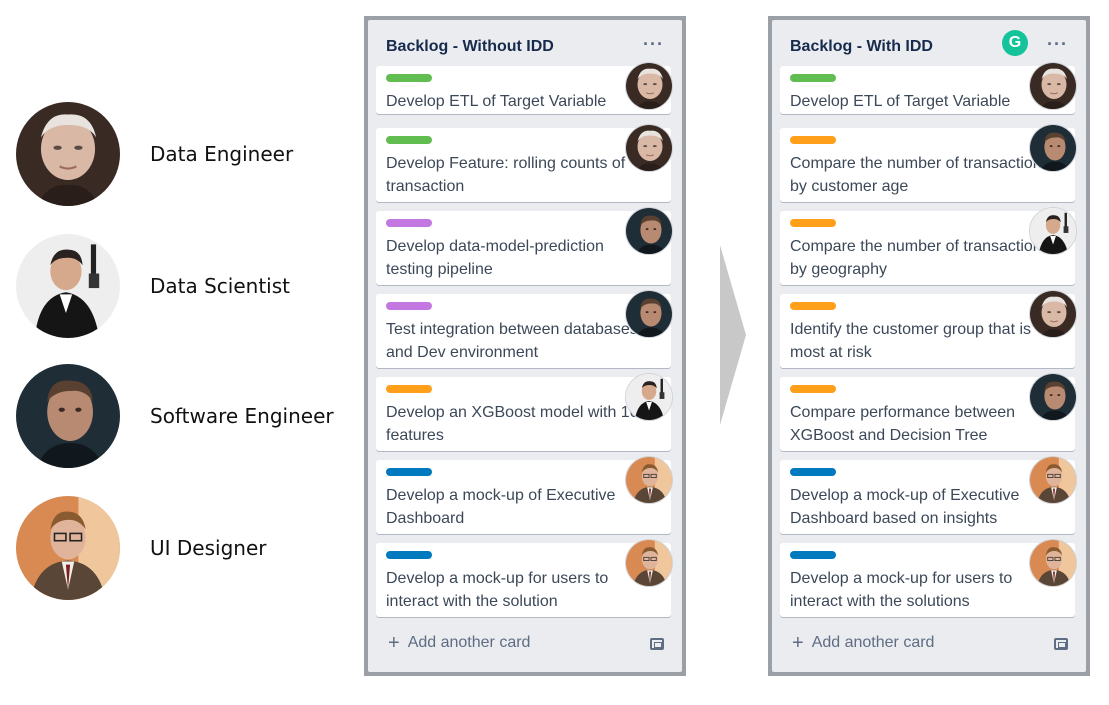 Image resolution: width=1109 pixels, height=705 pixels. I want to click on card-title: Develop a mock-up of Executive Dashboard, so click(501, 507).